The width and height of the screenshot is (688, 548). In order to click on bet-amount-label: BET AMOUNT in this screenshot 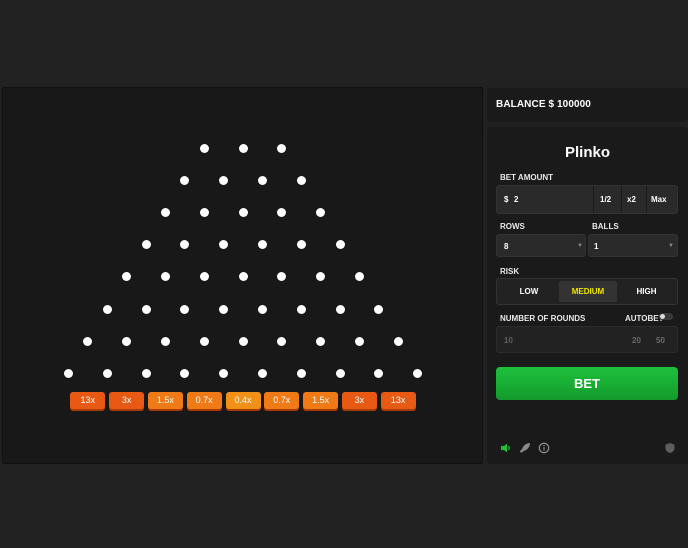, I will do `click(527, 177)`.